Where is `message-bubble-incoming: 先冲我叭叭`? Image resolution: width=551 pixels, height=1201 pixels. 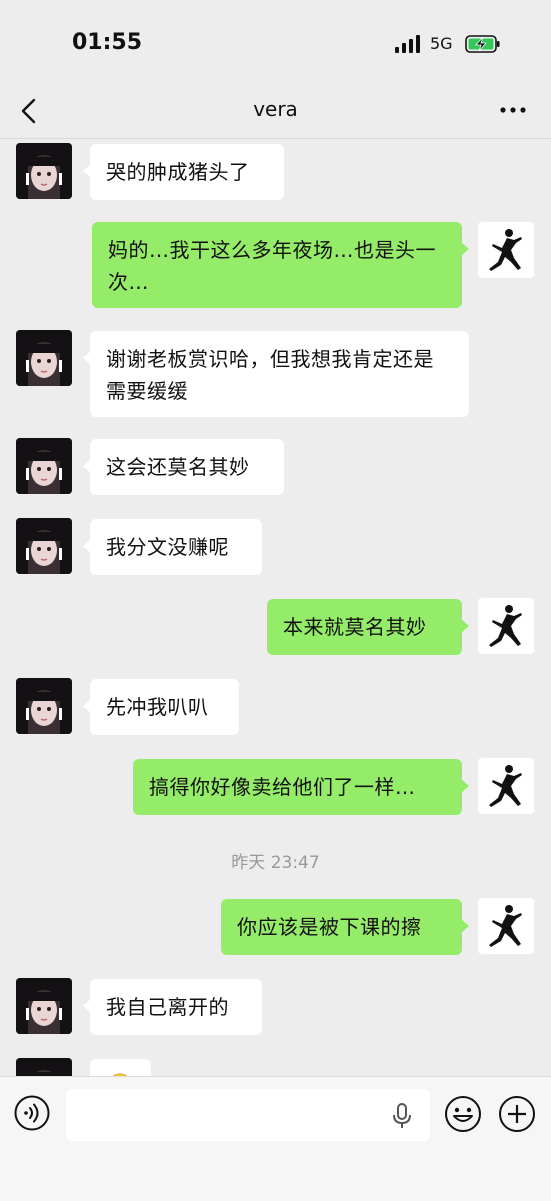 message-bubble-incoming: 先冲我叭叭 is located at coordinates (161, 707).